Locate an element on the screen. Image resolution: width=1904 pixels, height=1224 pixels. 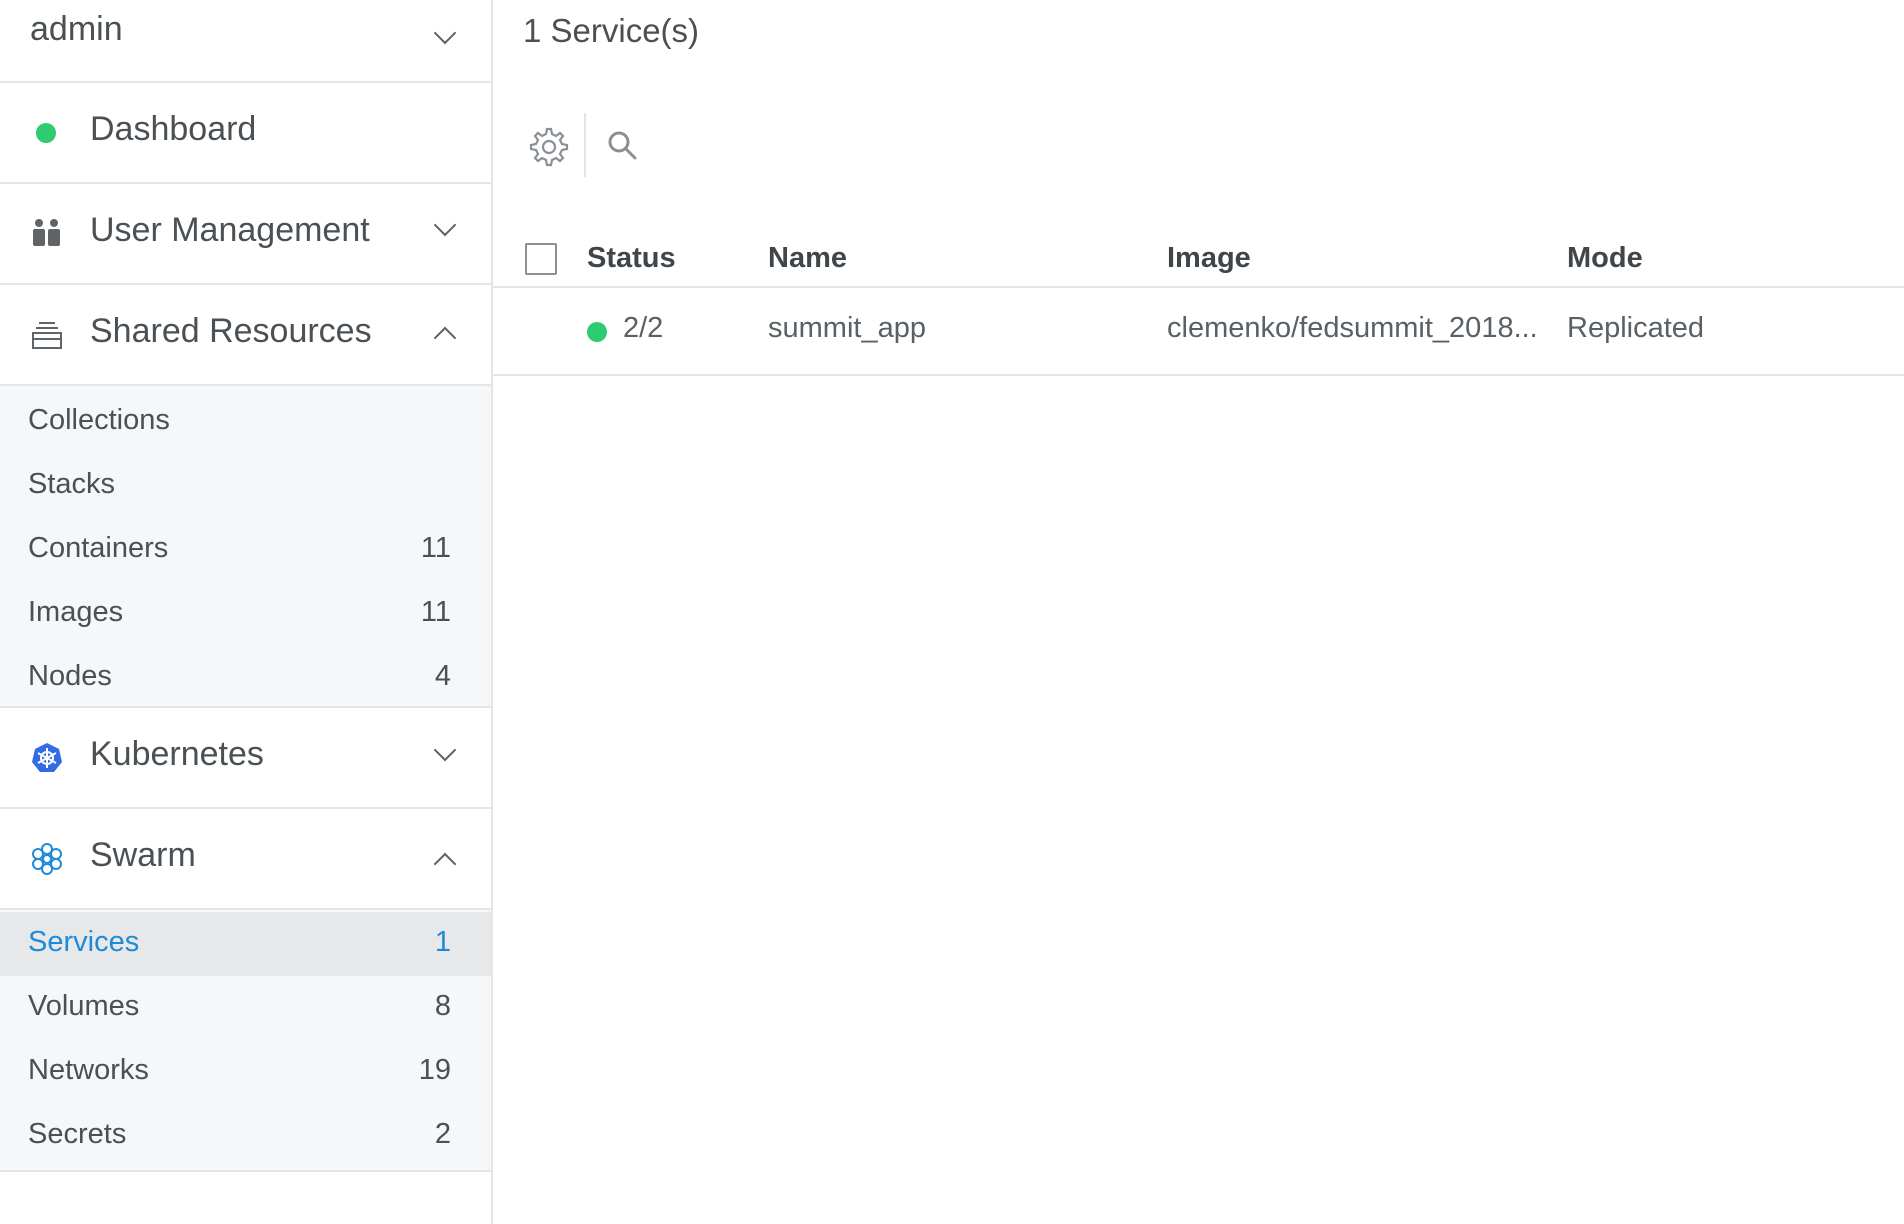
sidebar-item-stacks: Stacks is located at coordinates (245, 486).